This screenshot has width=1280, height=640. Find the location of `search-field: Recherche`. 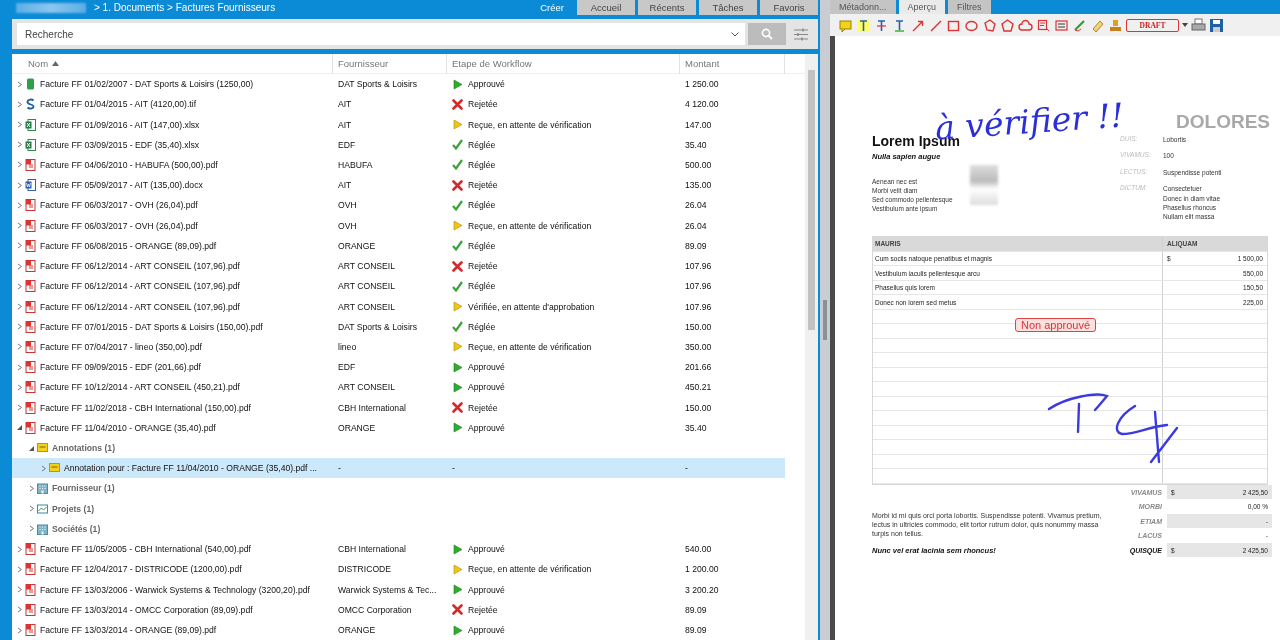

search-field: Recherche is located at coordinates (381, 34).